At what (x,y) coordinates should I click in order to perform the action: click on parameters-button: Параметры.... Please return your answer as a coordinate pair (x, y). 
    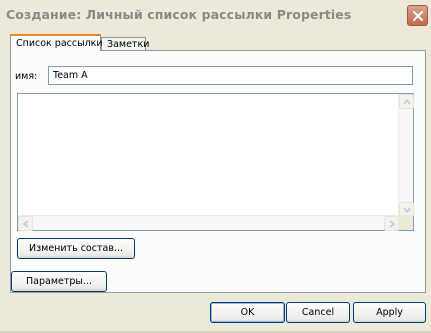
    Looking at the image, I should click on (59, 281).